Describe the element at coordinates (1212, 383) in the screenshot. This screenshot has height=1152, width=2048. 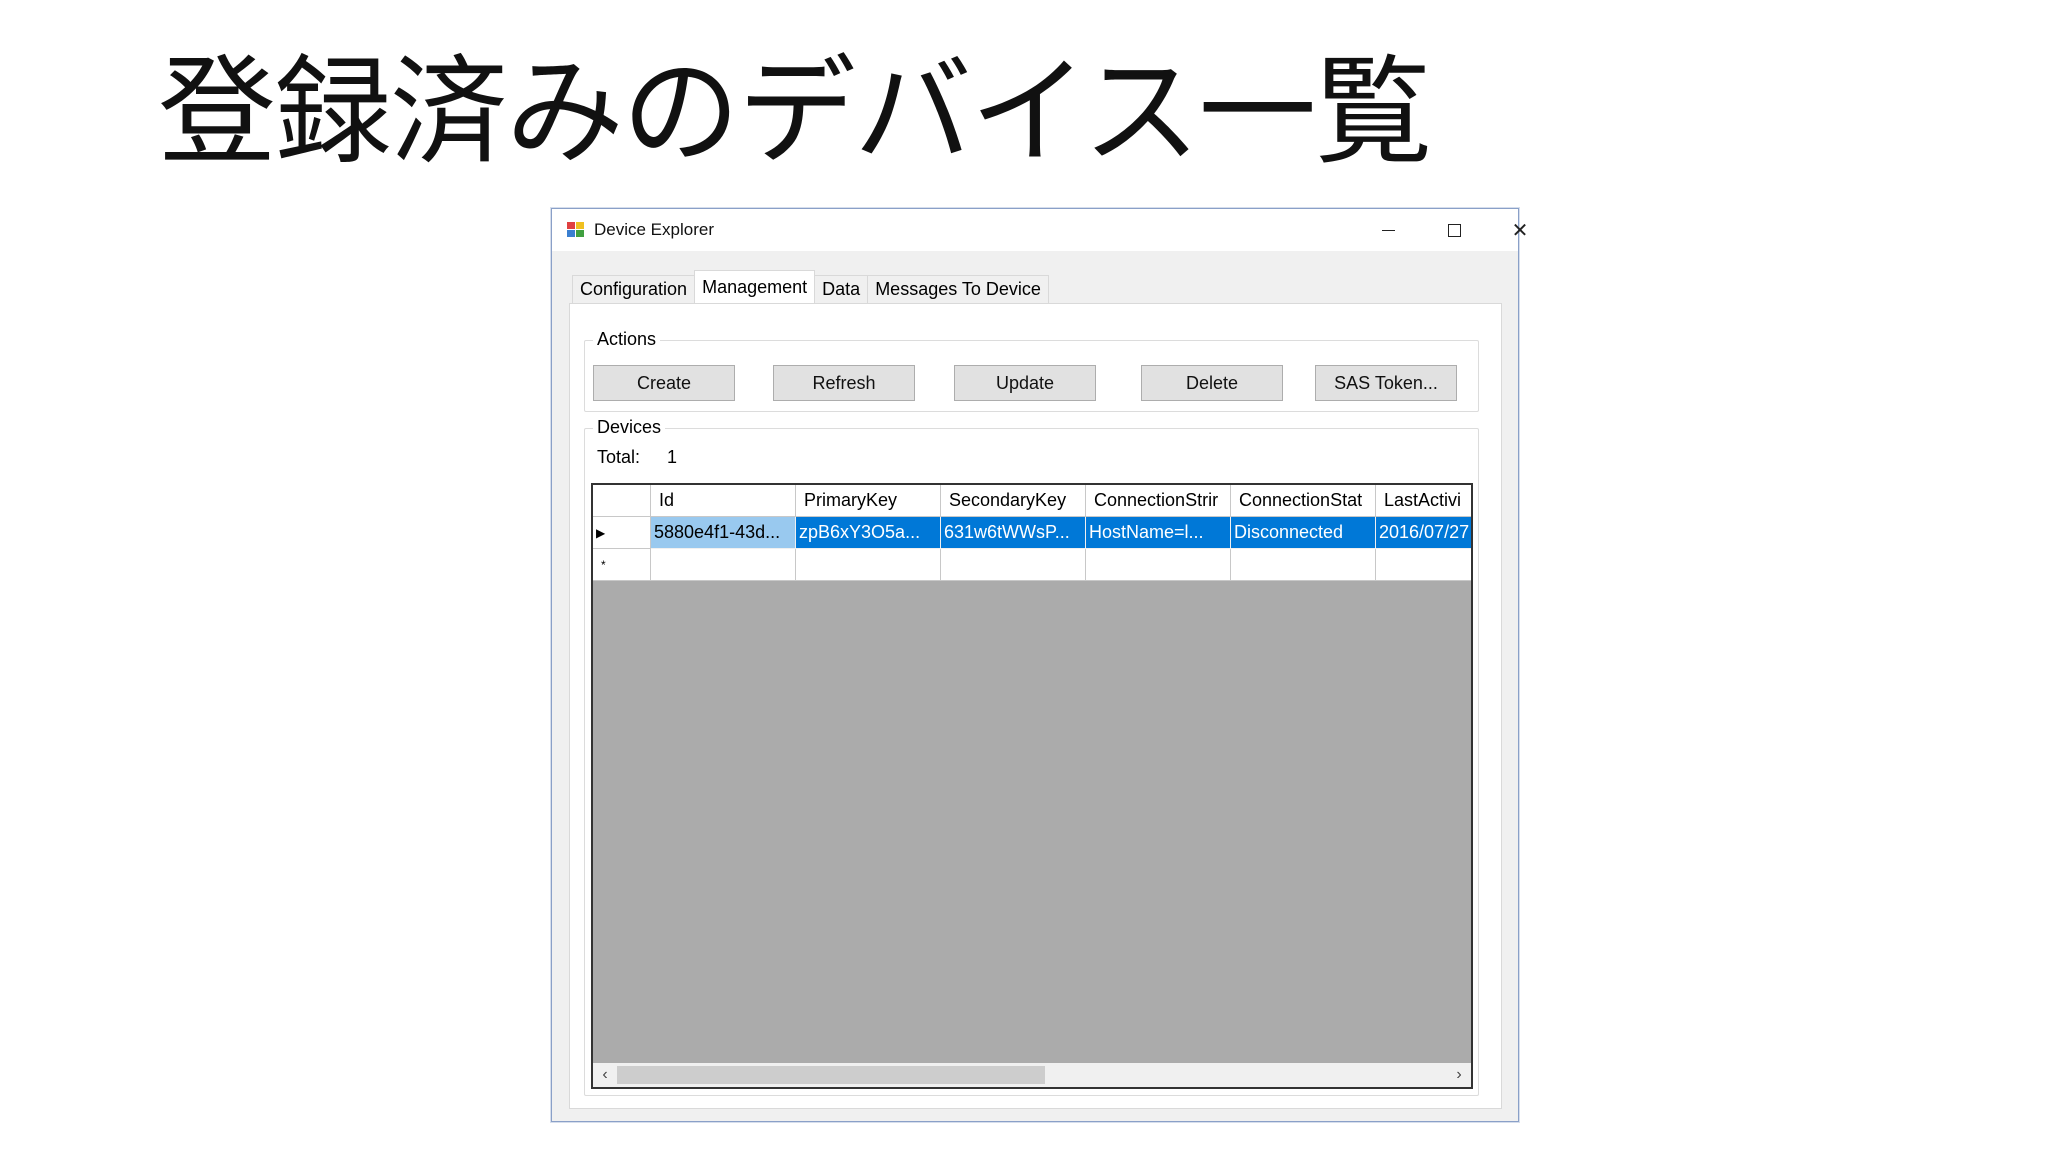
I see `delete-button: Delete` at that location.